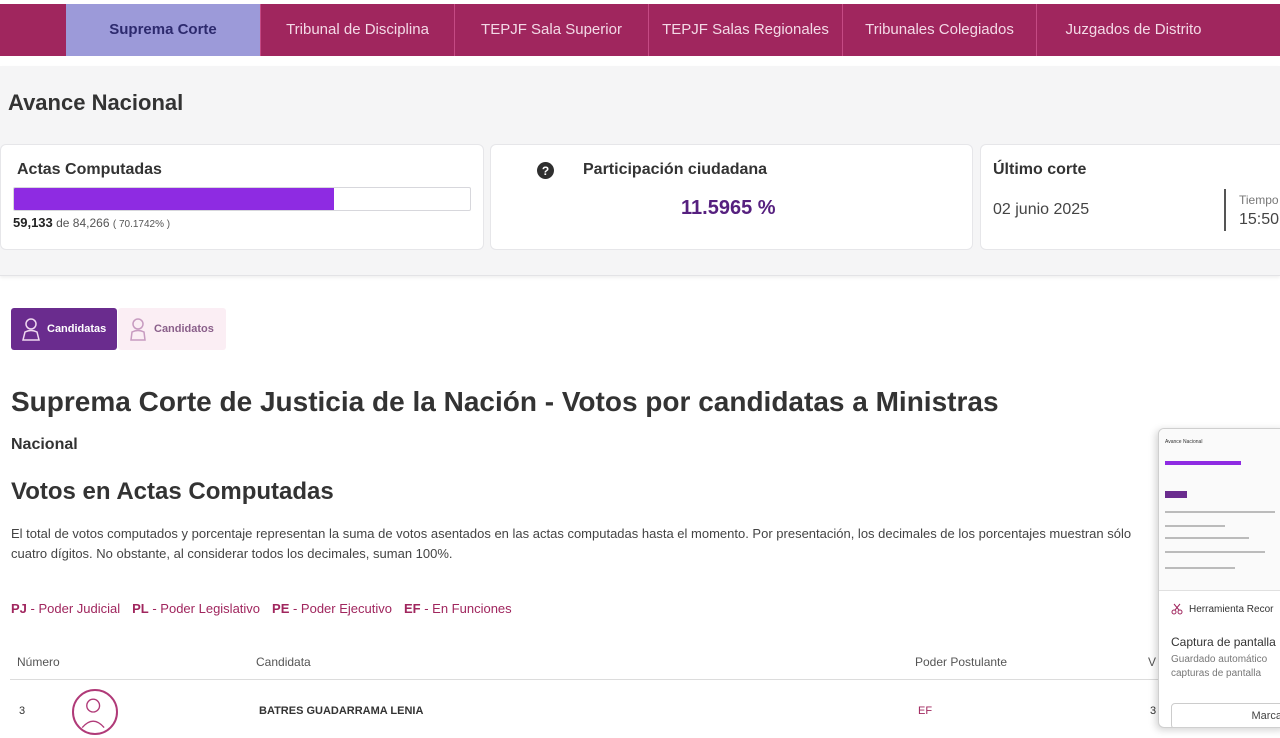  I want to click on nav-left-edge, so click(33, 30).